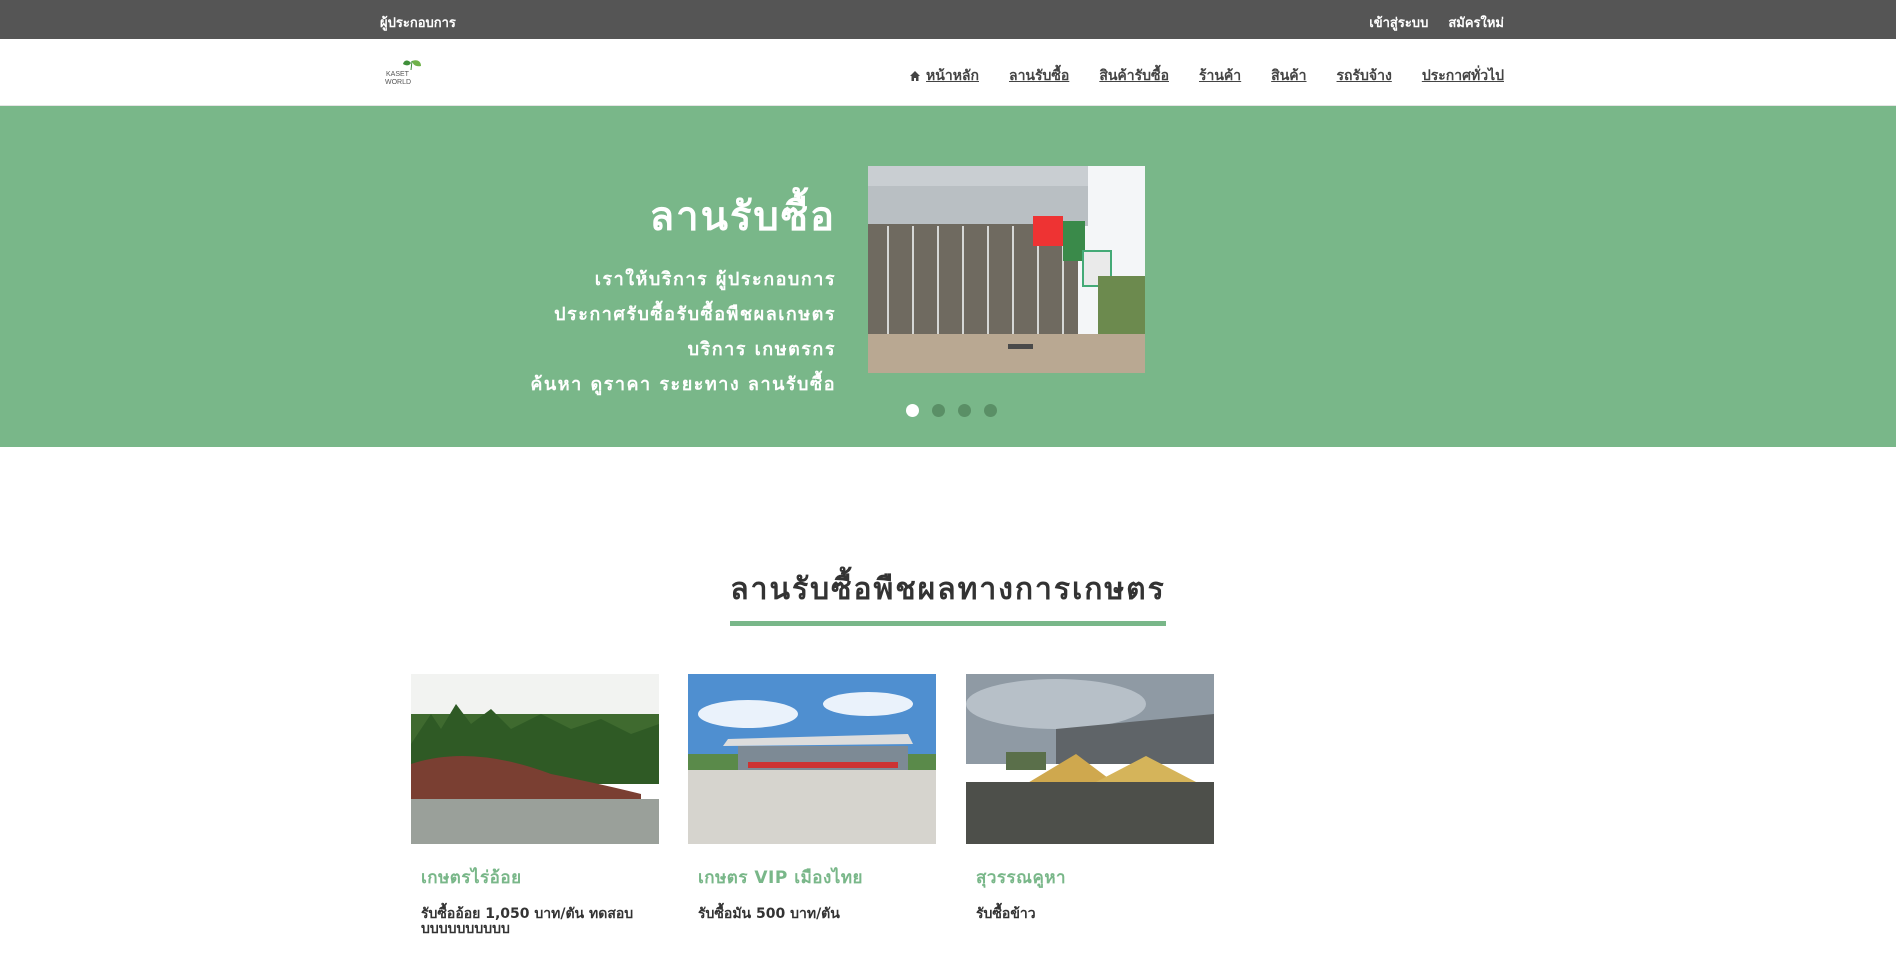  I want to click on top-bar: ผู้ประกอบการ เข้าสู่ระบบ สมัครใหม่, so click(948, 19).